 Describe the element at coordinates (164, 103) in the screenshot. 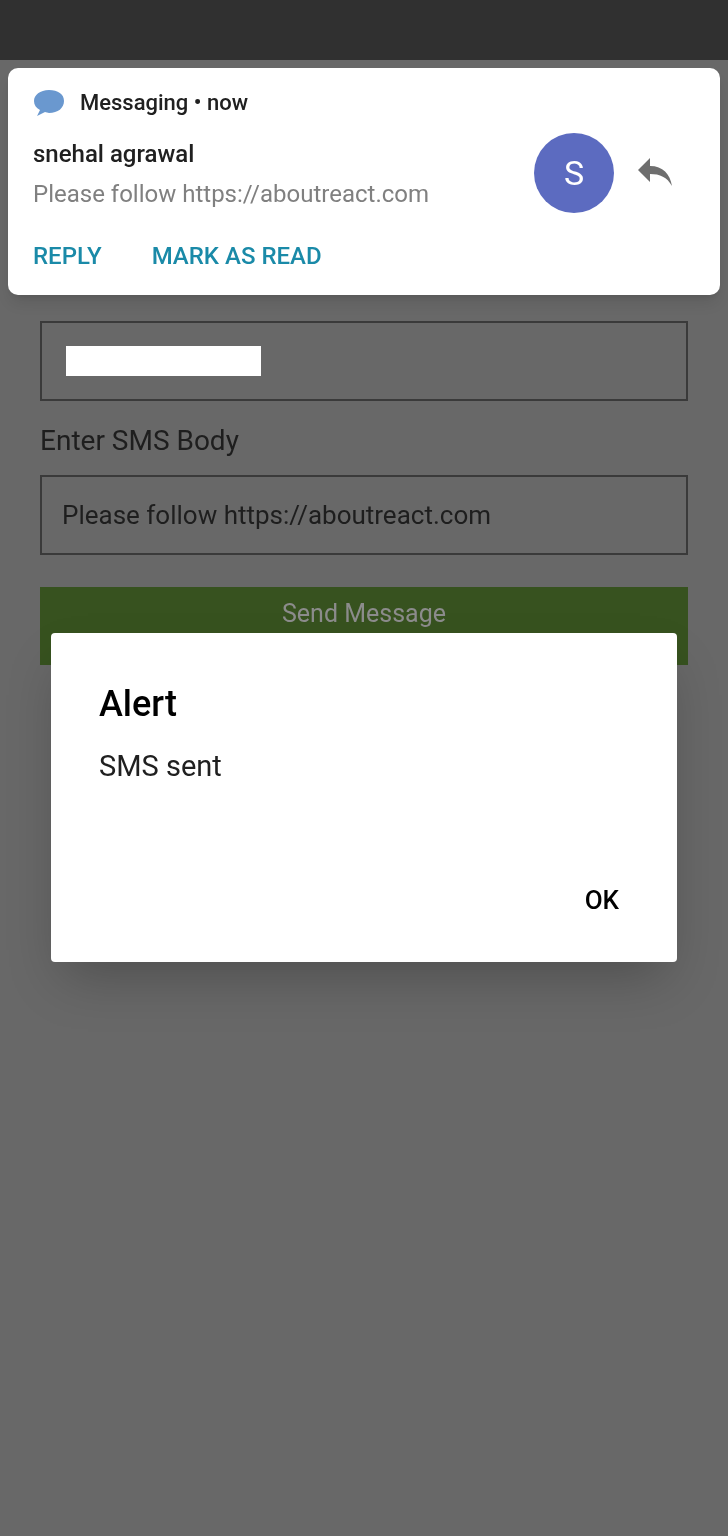

I see `app-name: Messaging • now` at that location.